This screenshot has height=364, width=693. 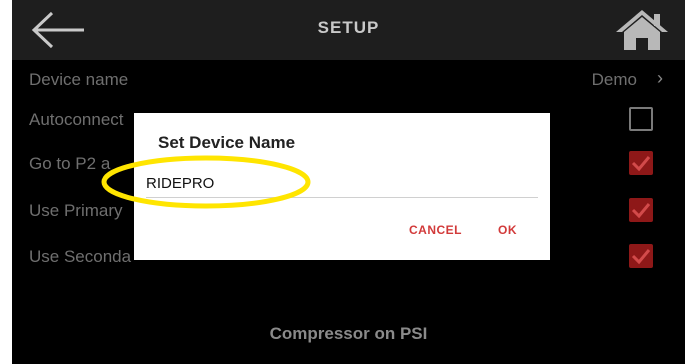 What do you see at coordinates (76, 210) in the screenshot?
I see `setting-label: Use Primary` at bounding box center [76, 210].